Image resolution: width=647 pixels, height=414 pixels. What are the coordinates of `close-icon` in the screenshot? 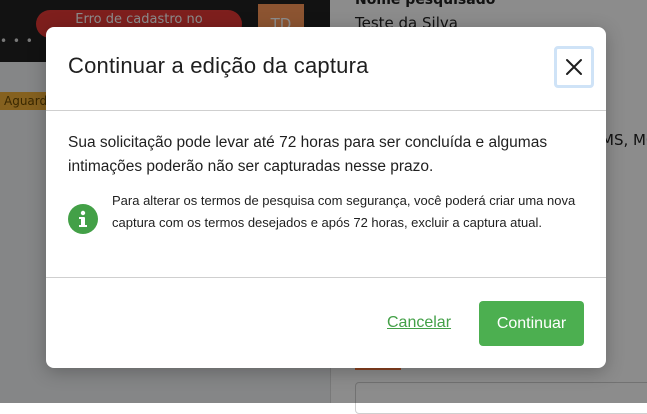 It's located at (574, 67).